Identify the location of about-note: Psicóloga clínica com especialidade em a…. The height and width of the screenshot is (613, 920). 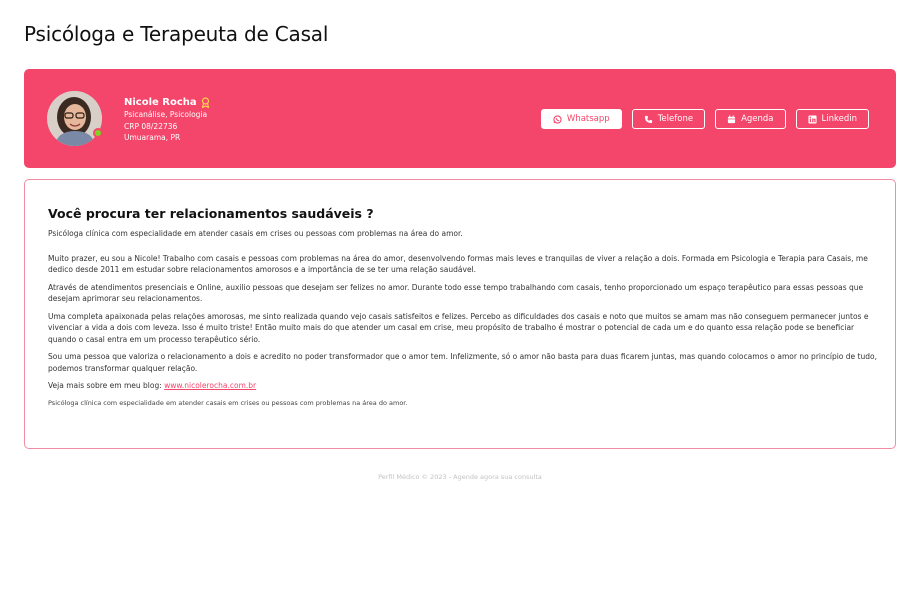
(228, 402).